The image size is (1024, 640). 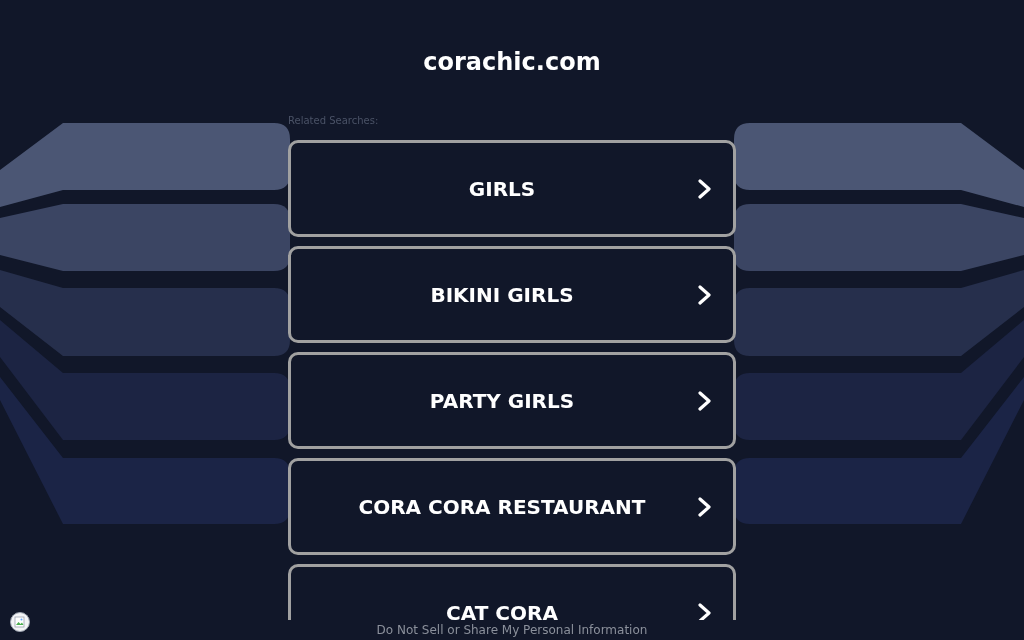 I want to click on related-searches-label: Related Searches:, so click(x=333, y=121).